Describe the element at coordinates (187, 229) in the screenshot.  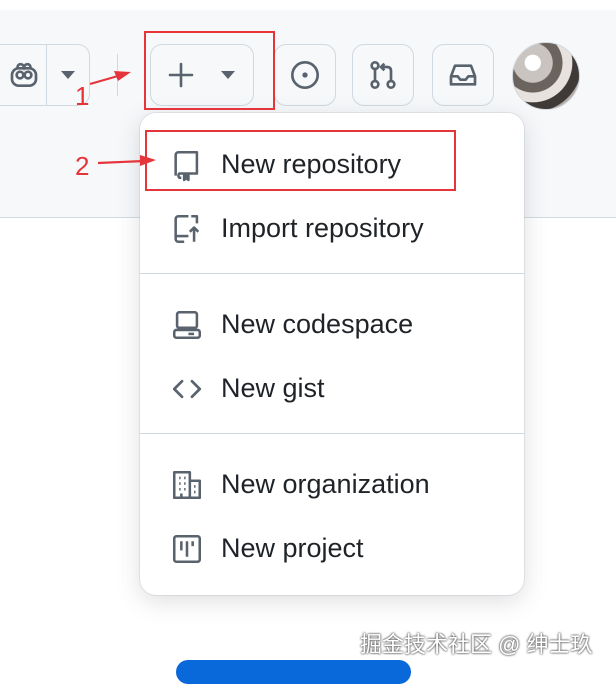
I see `repo-push-icon` at that location.